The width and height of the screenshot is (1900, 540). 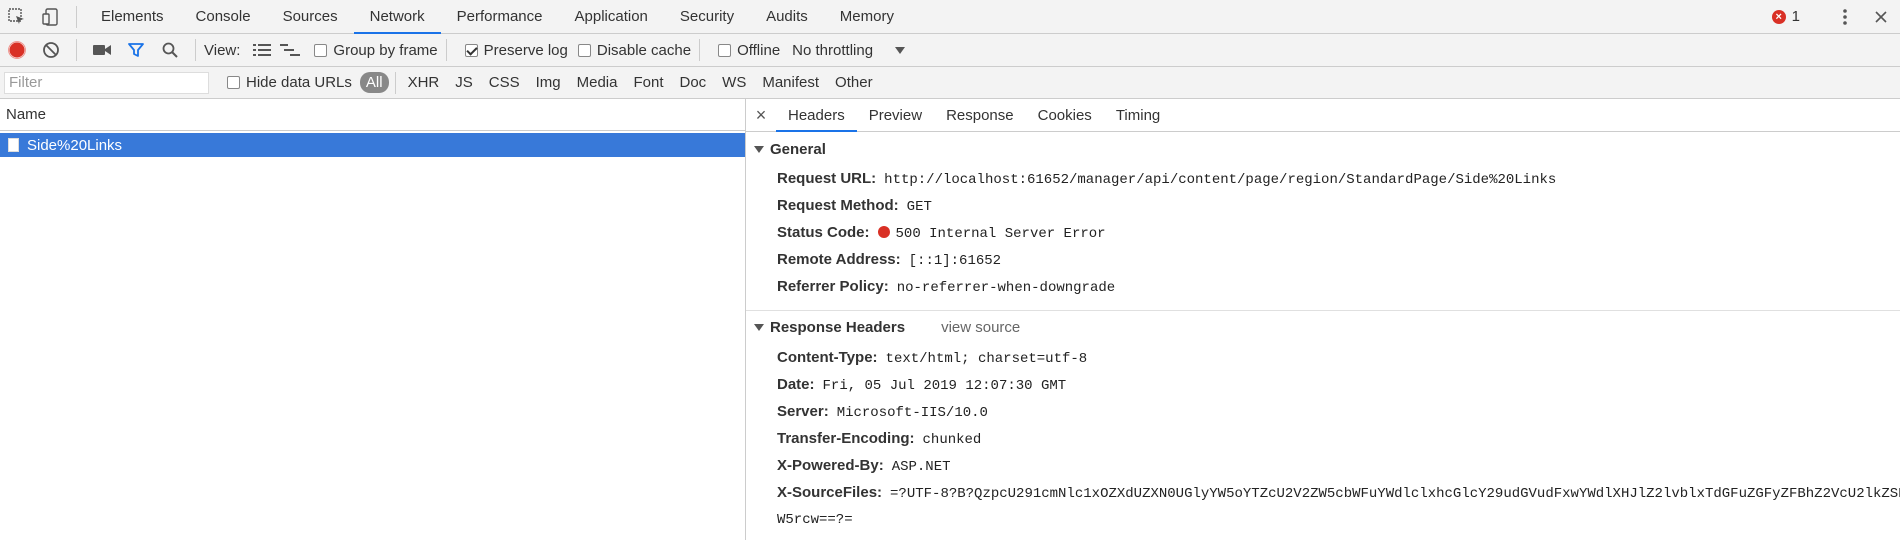 I want to click on tab-network: Network, so click(x=397, y=17).